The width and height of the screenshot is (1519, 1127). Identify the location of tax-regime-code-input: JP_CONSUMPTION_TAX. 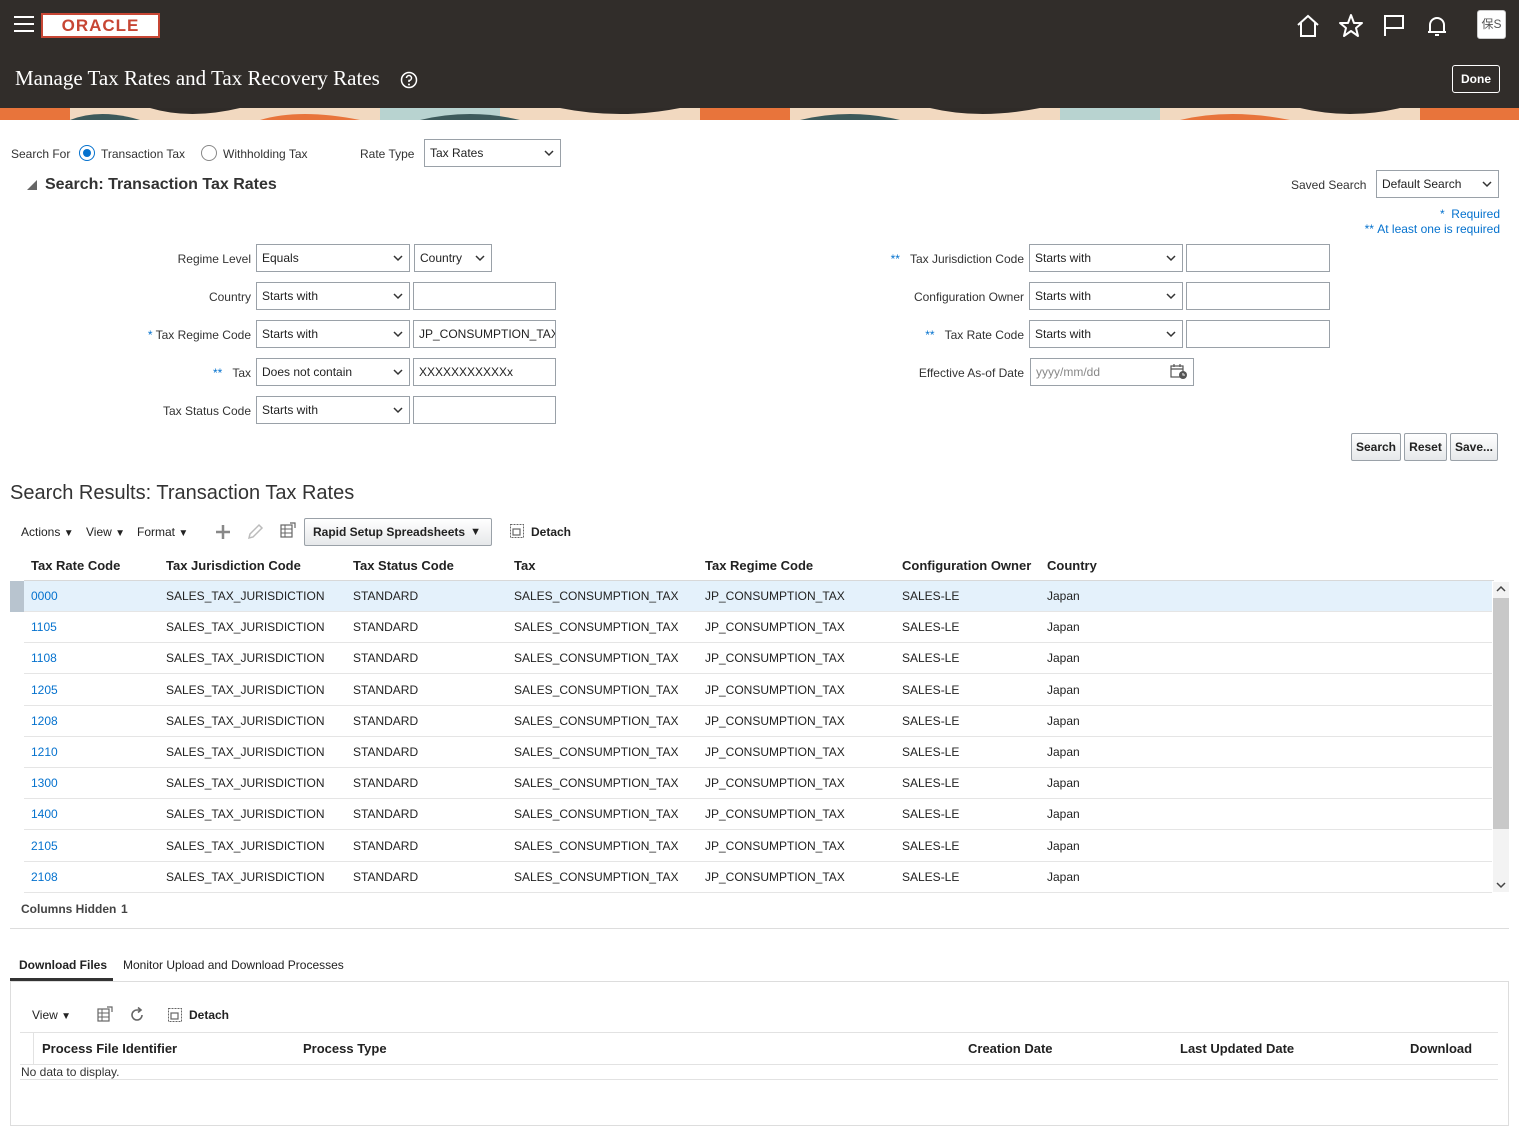
(484, 334).